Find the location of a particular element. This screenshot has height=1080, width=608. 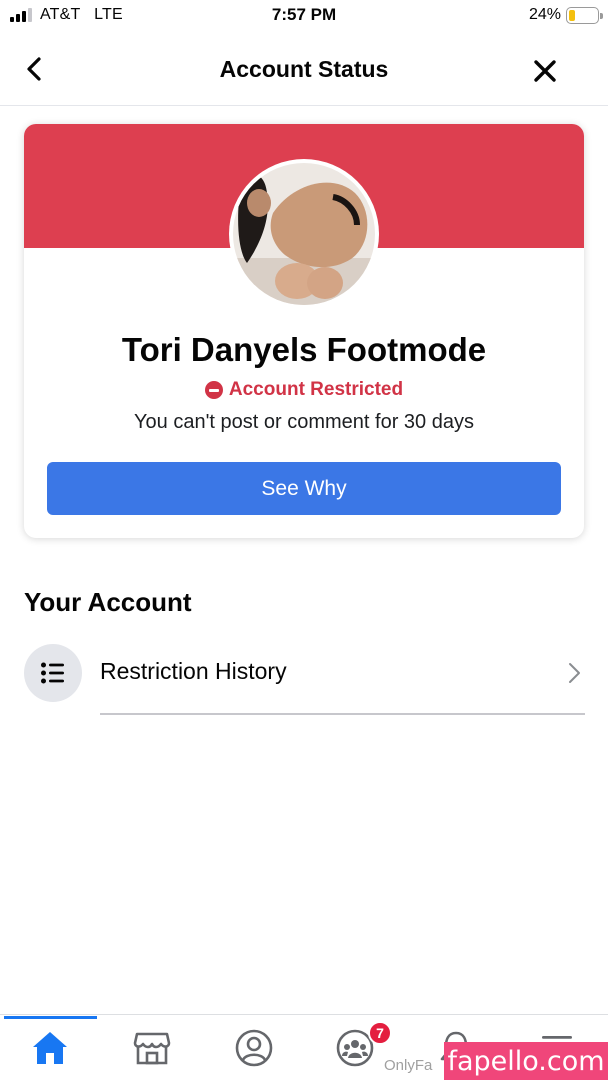

profile-avatar-ring is located at coordinates (304, 234).